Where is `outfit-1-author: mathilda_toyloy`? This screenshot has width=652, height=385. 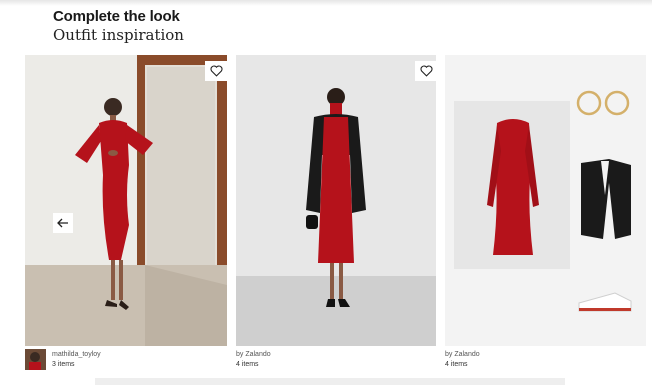 outfit-1-author: mathilda_toyloy is located at coordinates (76, 355).